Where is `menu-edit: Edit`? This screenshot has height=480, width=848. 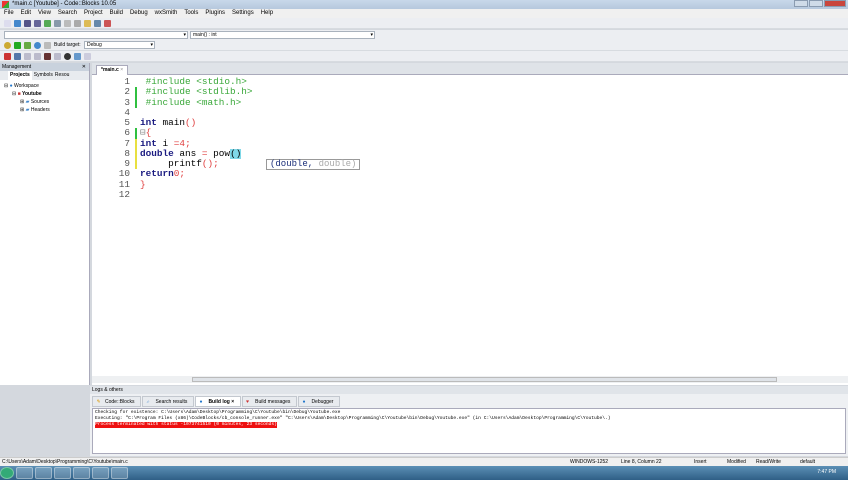
menu-edit: Edit is located at coordinates (26, 13).